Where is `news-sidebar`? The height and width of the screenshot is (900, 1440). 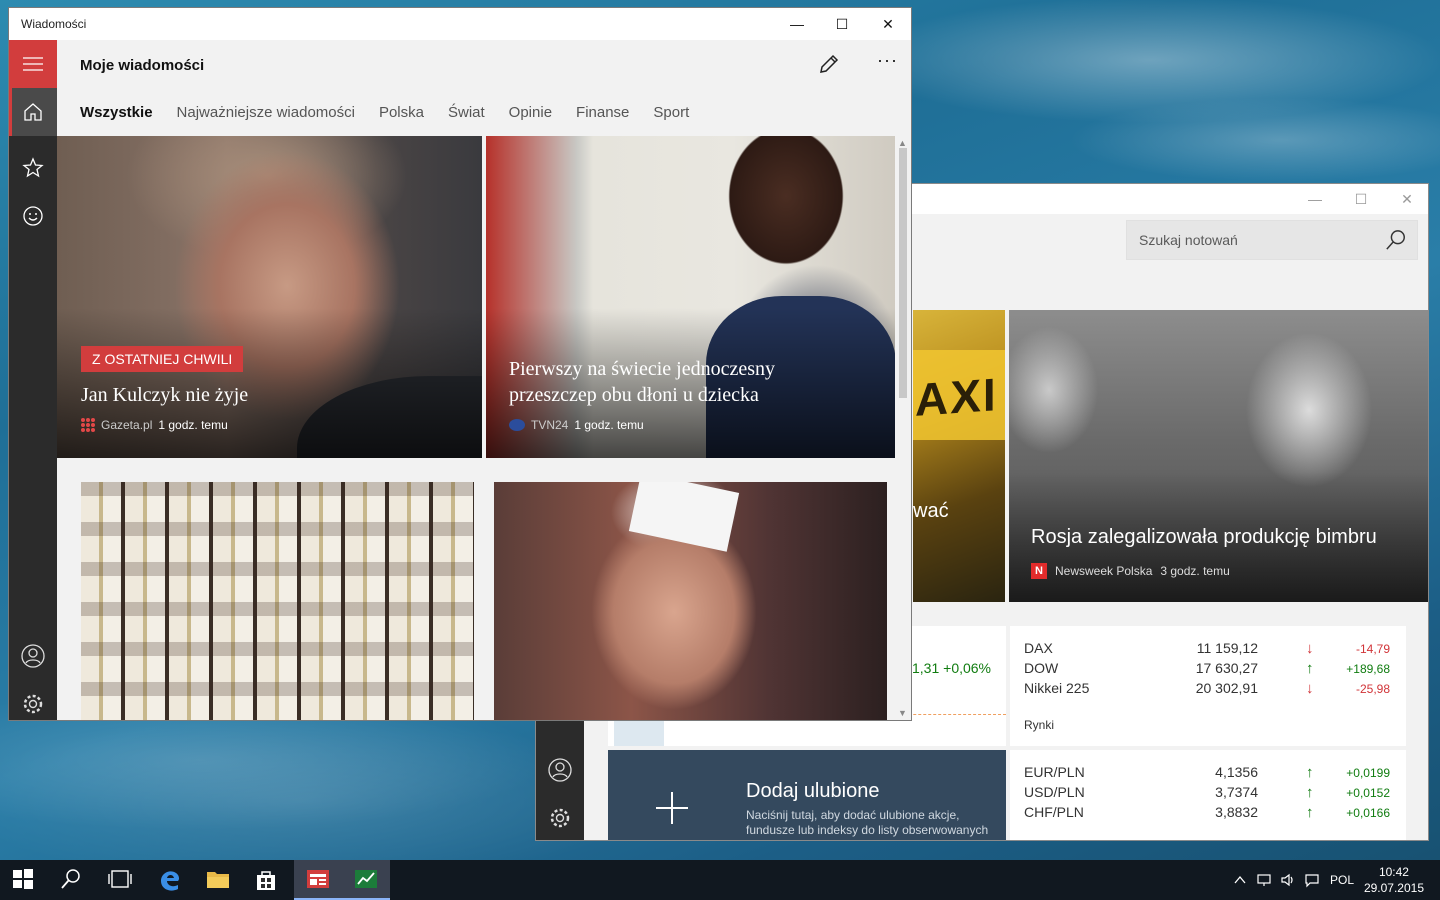 news-sidebar is located at coordinates (33, 380).